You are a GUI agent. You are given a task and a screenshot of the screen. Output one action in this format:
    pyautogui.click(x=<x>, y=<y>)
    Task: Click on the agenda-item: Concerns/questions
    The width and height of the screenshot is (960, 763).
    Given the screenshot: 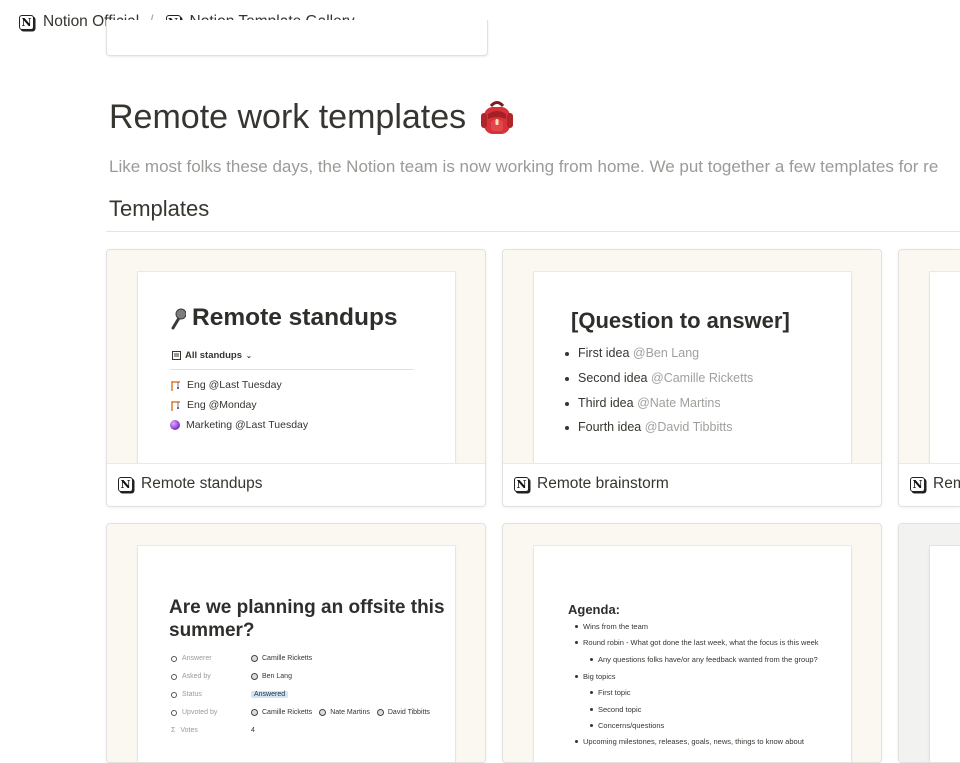 What is the action you would take?
    pyautogui.click(x=627, y=725)
    